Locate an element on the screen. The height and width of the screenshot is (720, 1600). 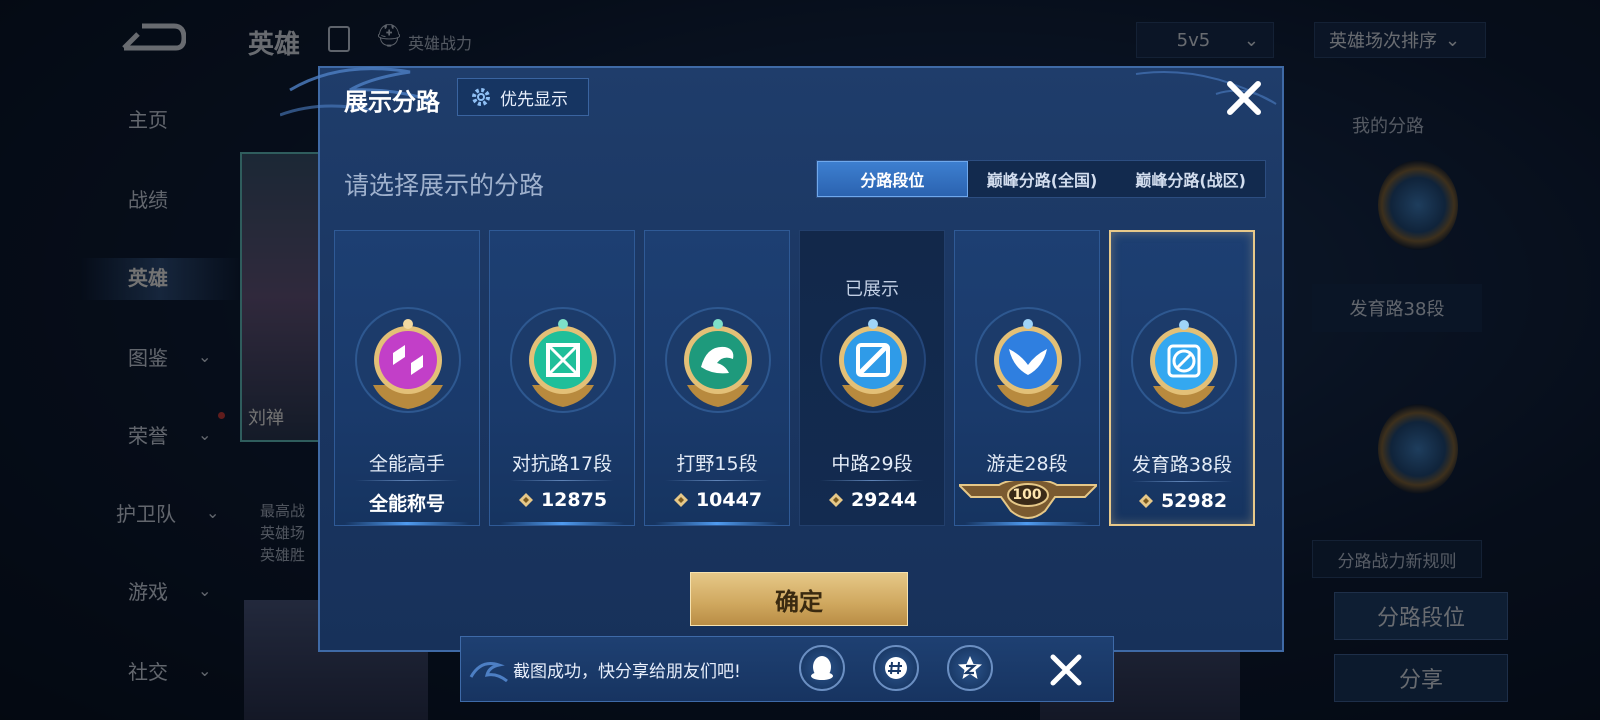
all-round-icon is located at coordinates (408, 360).